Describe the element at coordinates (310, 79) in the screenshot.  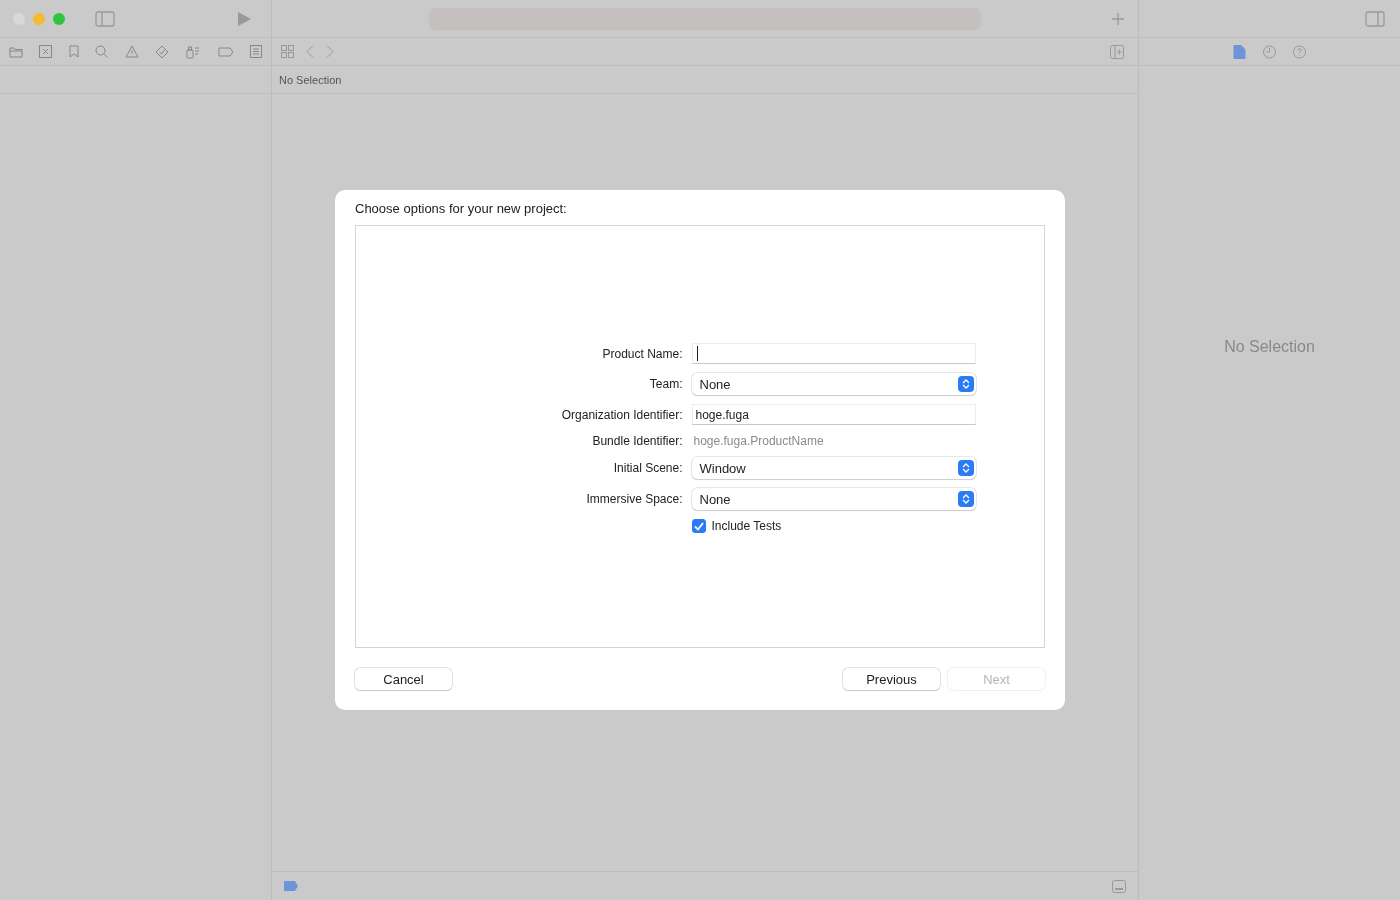
I see `path-bar-text: No Selection` at that location.